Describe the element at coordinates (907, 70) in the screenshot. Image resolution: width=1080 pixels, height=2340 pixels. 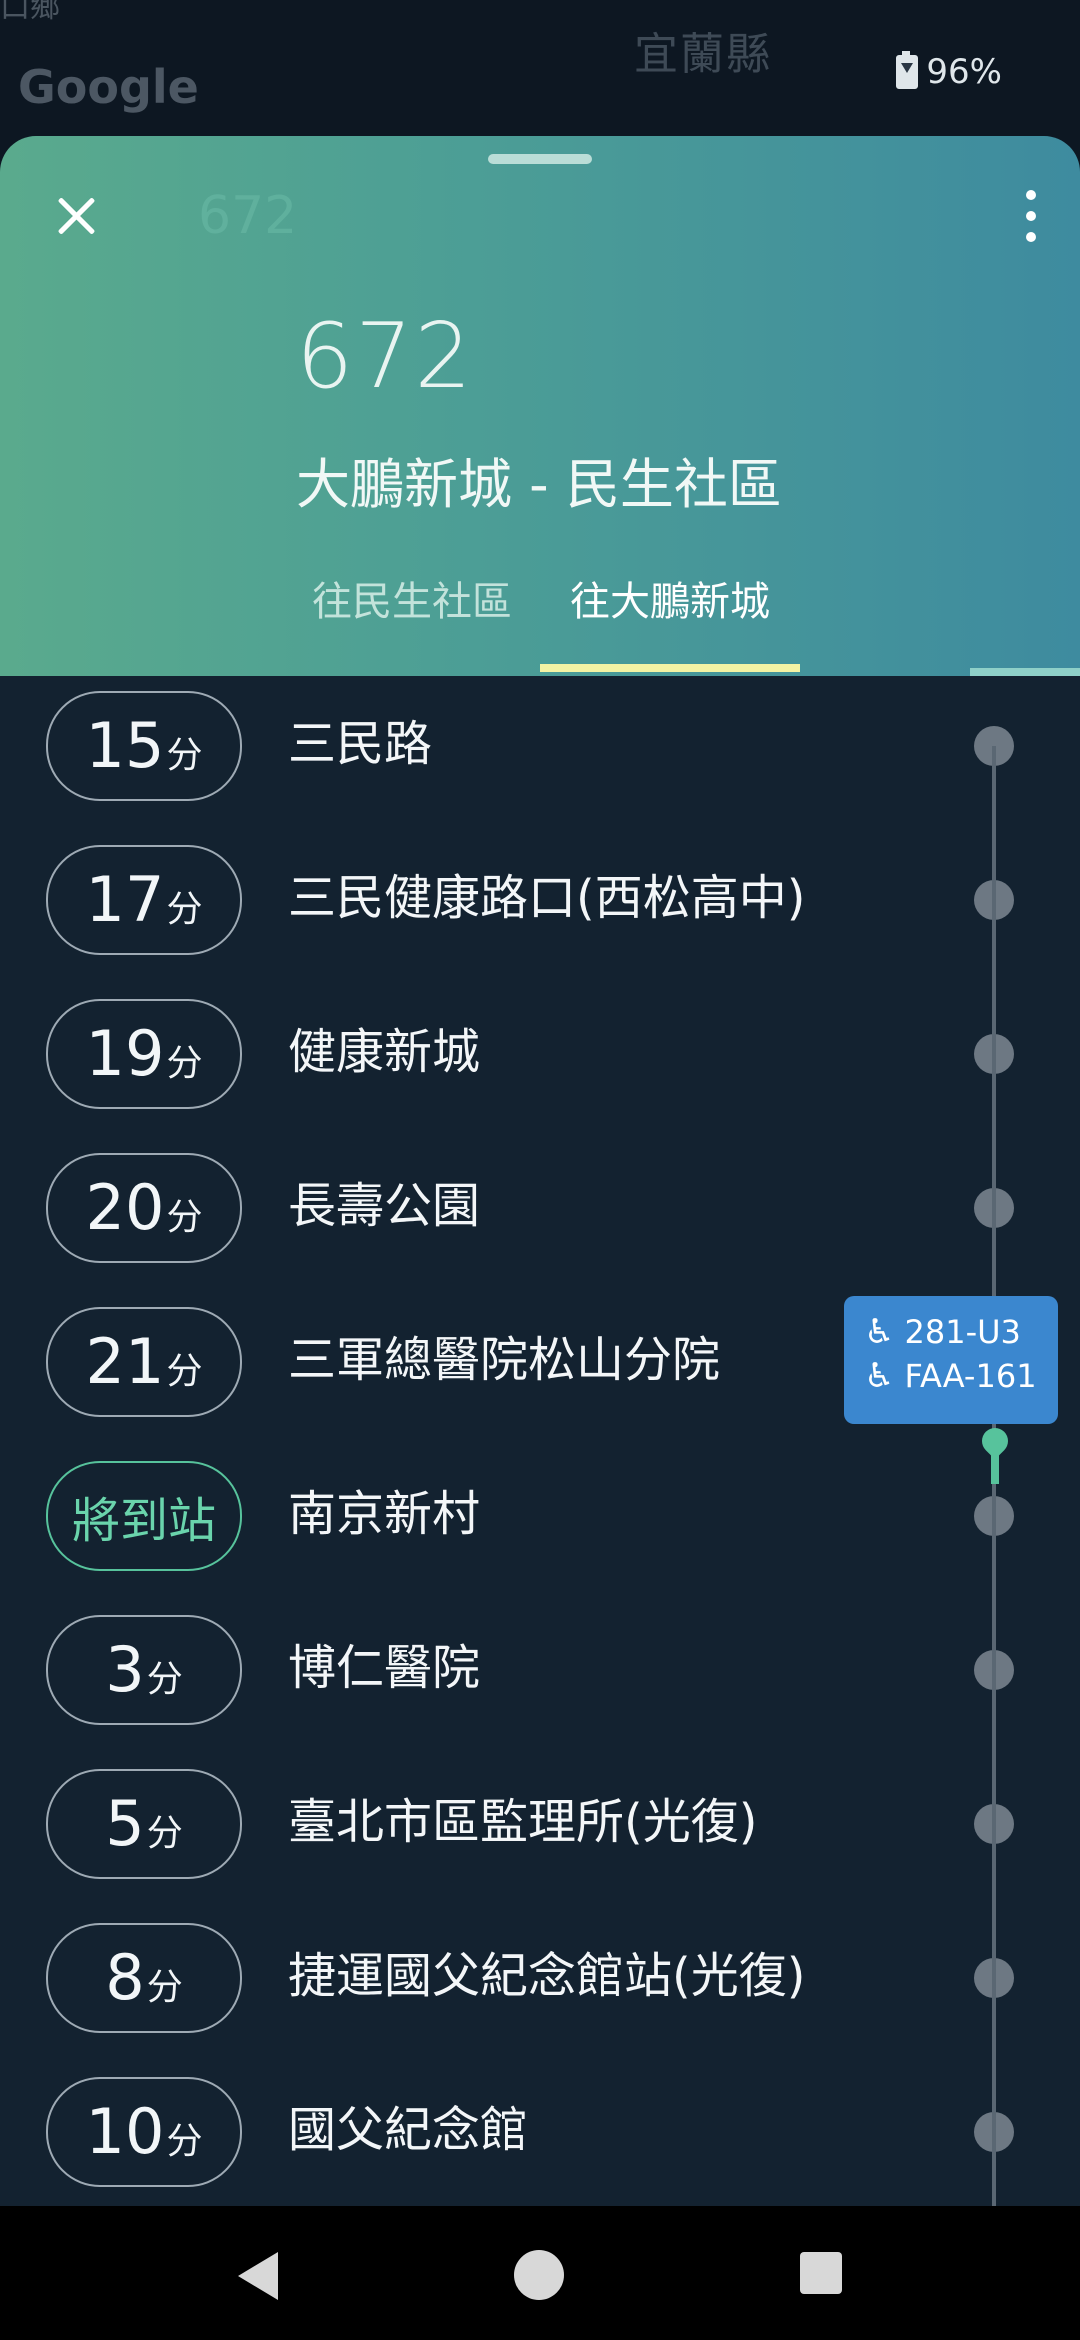
I see `battery-charging-icon` at that location.